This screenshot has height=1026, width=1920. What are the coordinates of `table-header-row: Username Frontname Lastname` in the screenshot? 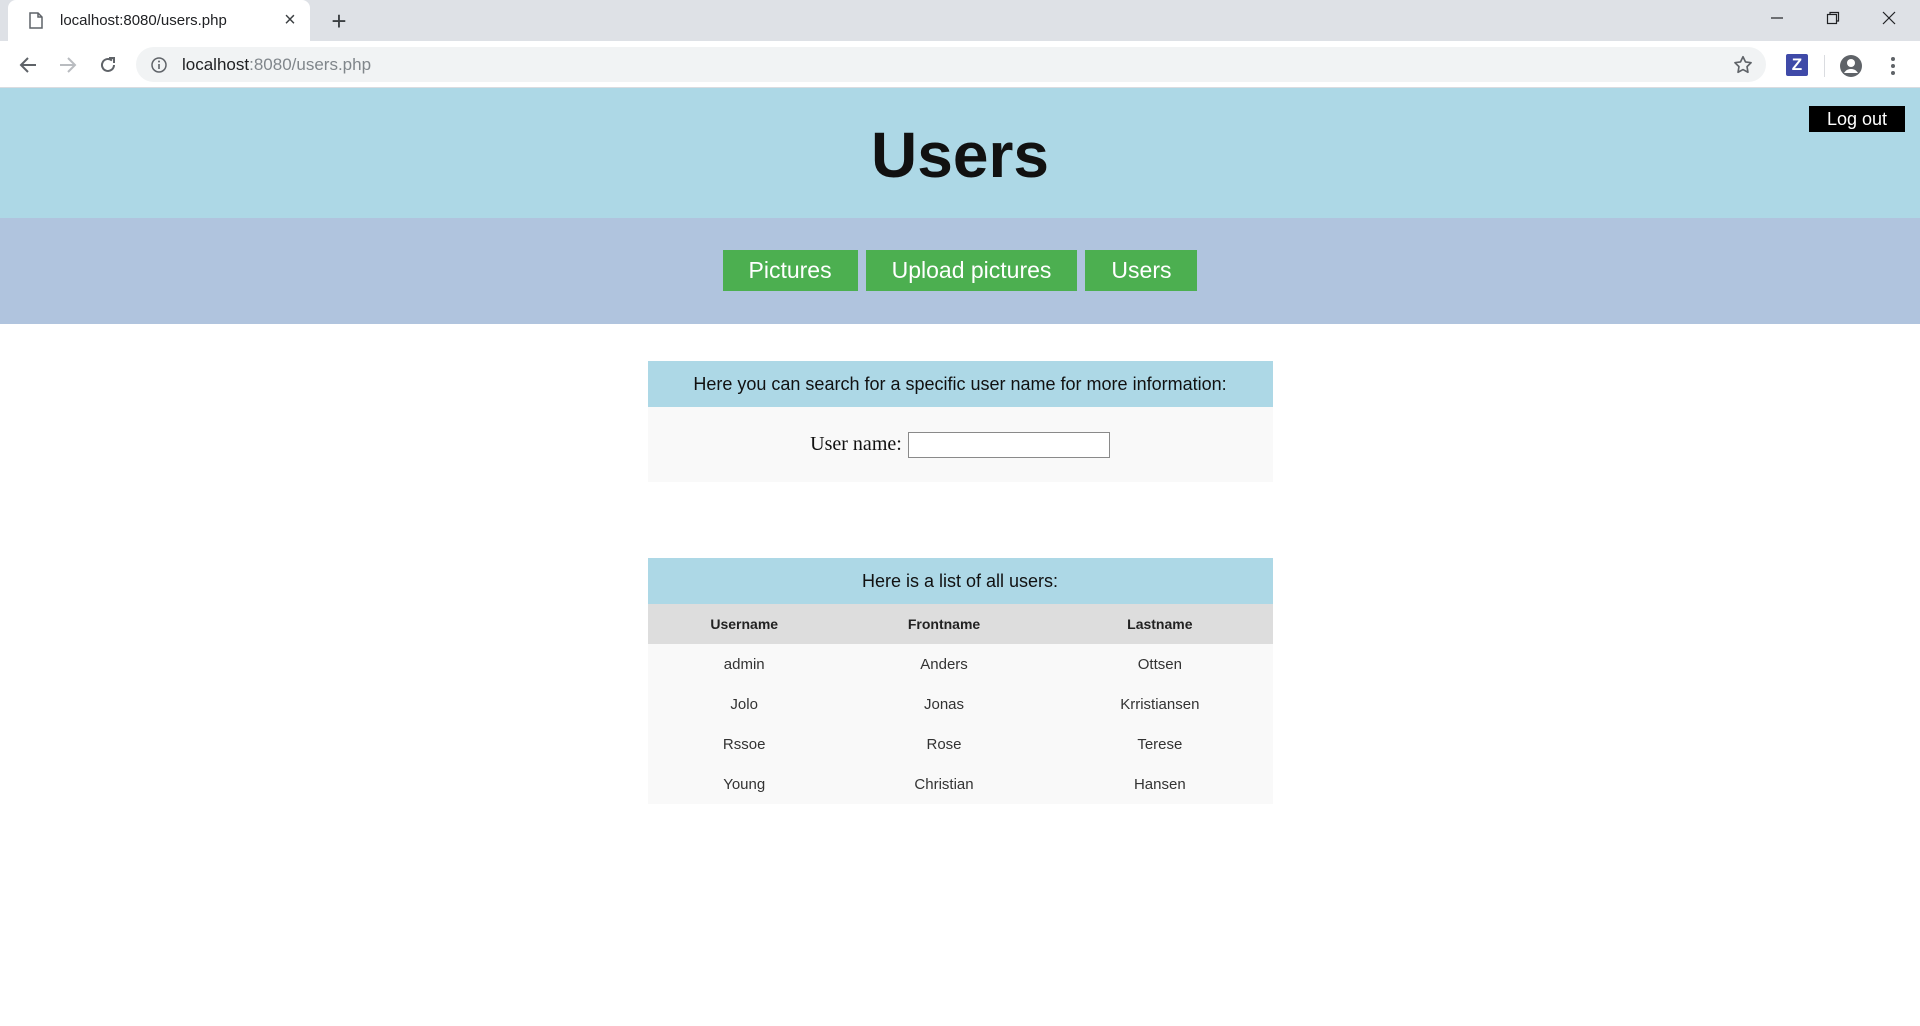 It's located at (960, 624).